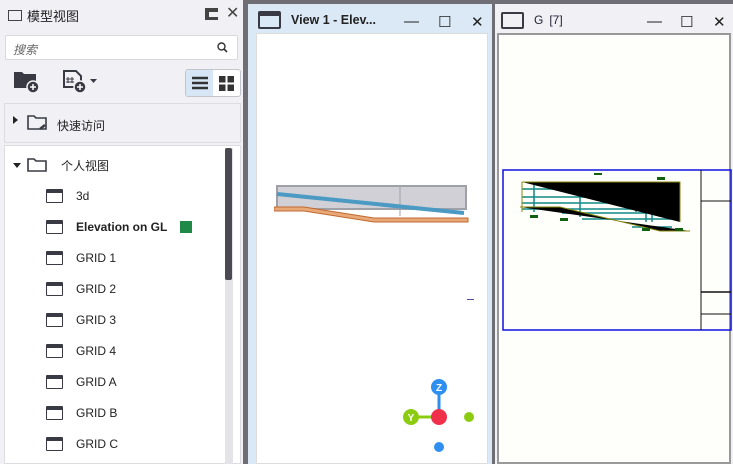  I want to click on grid-view-button, so click(226, 83).